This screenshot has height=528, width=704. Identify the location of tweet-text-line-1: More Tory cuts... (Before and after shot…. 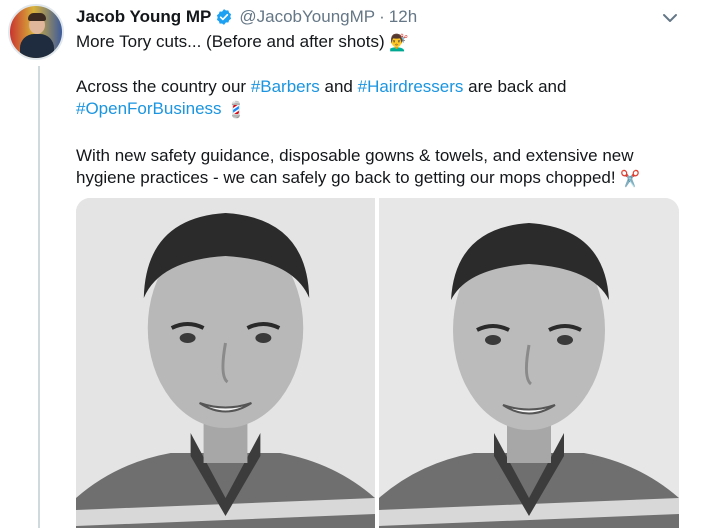
(242, 43).